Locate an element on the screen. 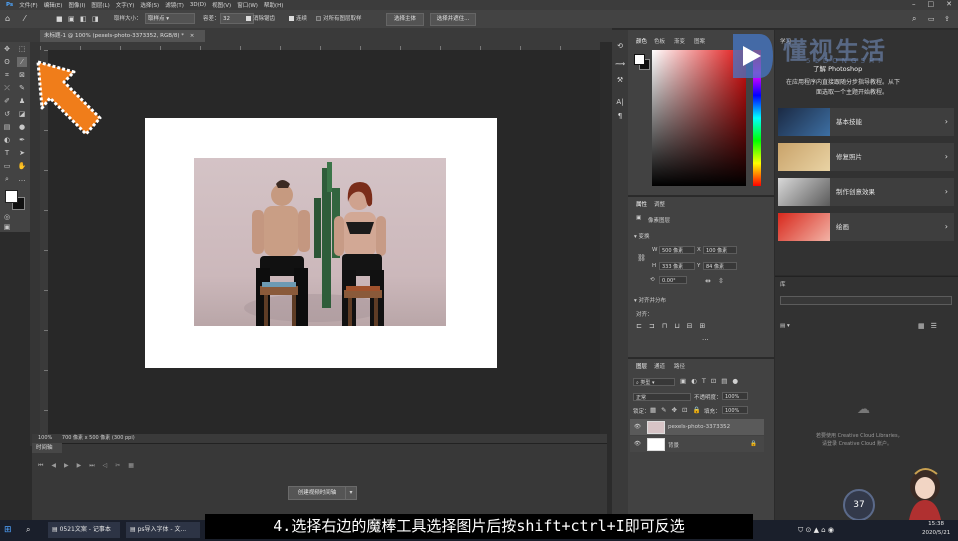 The width and height of the screenshot is (958, 541). ps-logo-icon: Ps is located at coordinates (9, 5).